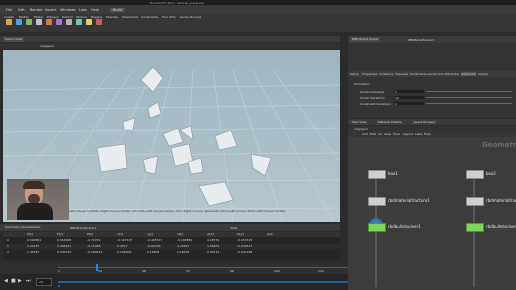 The height and width of the screenshot is (290, 516). I want to click on shelf-tab-muscles: Muscles, so click(112, 17).